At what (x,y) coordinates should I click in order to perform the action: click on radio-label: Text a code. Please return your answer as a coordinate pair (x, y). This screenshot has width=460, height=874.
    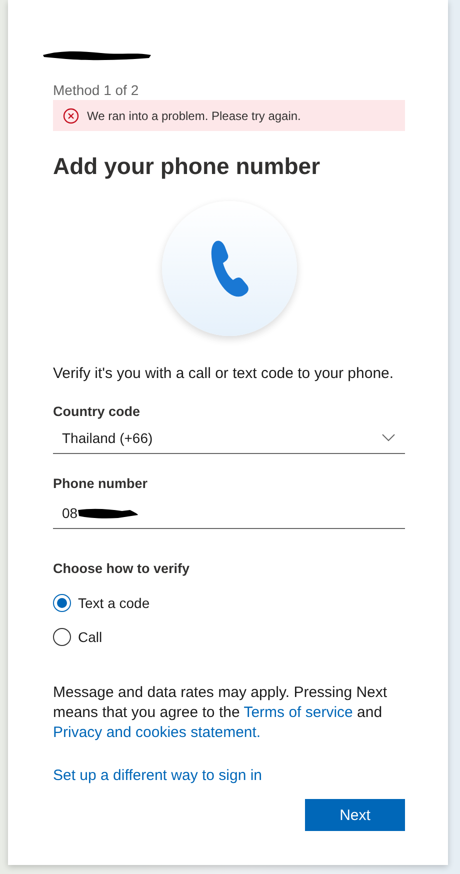
    Looking at the image, I should click on (114, 603).